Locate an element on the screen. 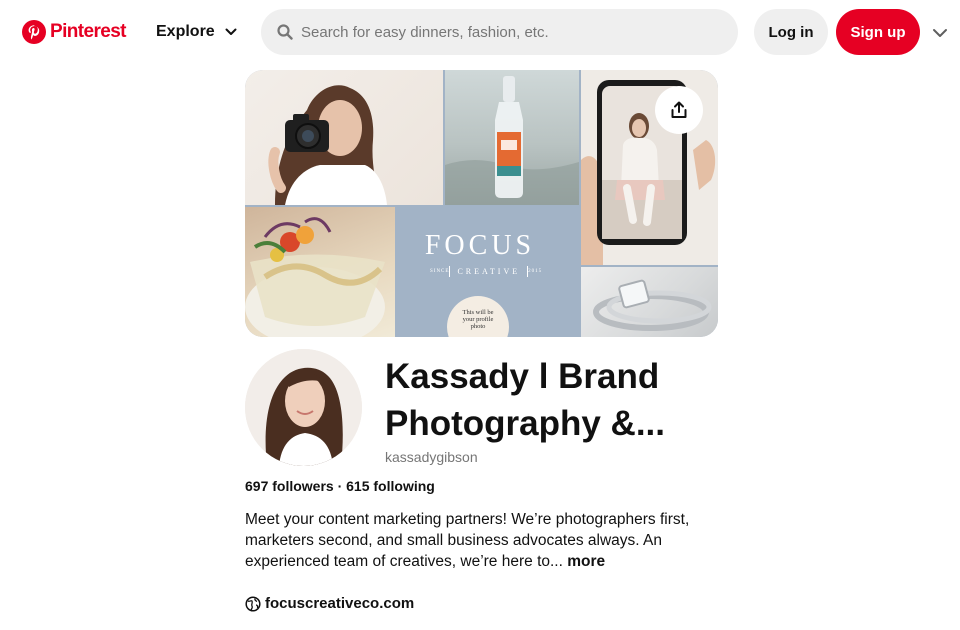 This screenshot has height=630, width=960. cover-ring-photo is located at coordinates (649, 302).